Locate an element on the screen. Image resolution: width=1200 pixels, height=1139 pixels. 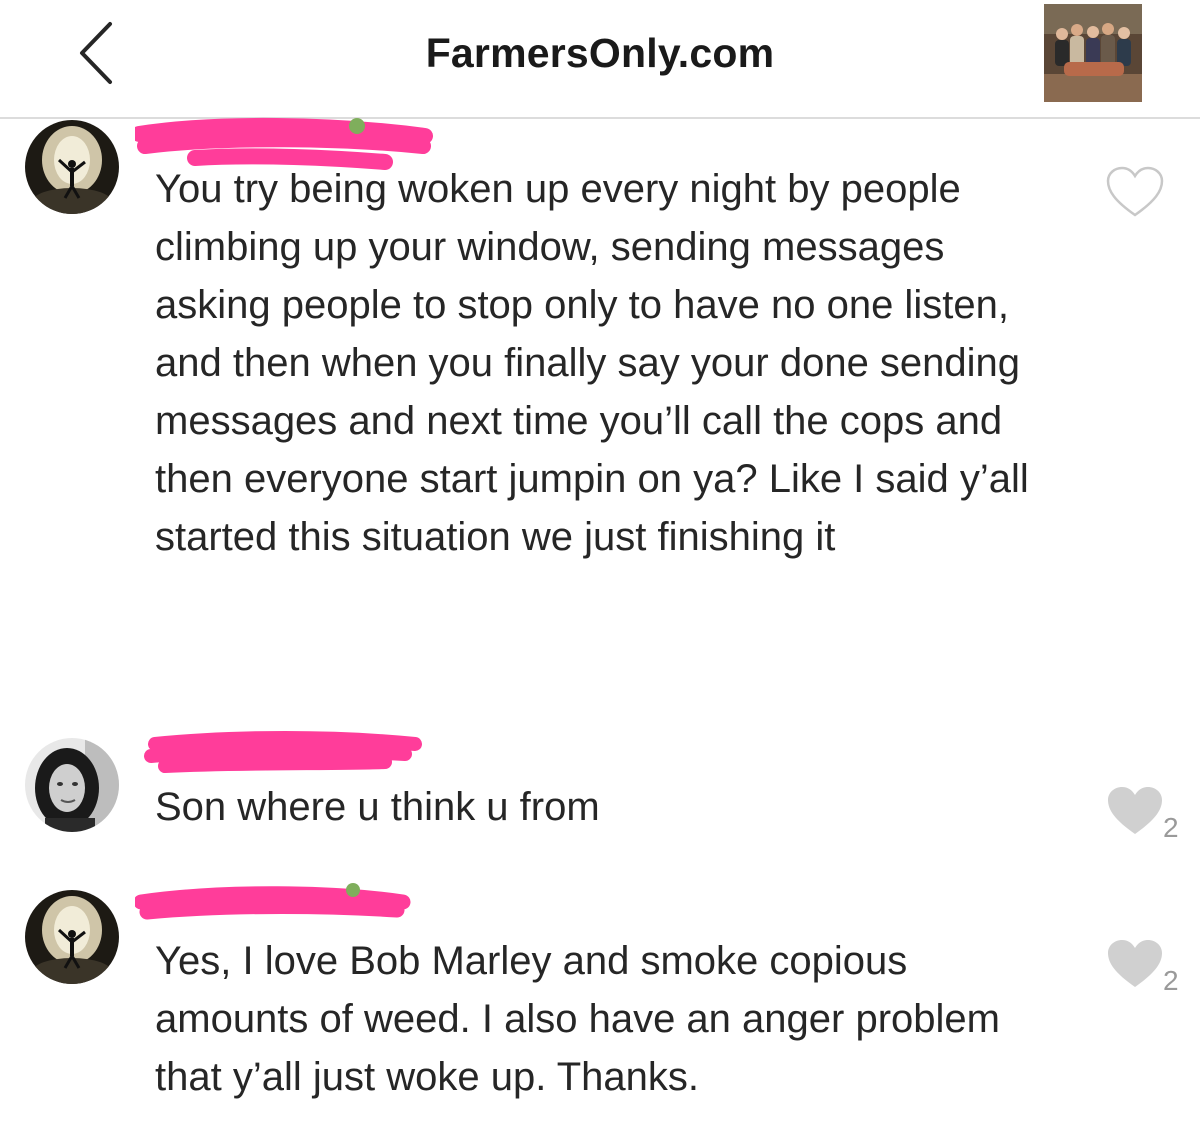
top-bar: FarmersOnly.com is located at coordinates (600, 59).